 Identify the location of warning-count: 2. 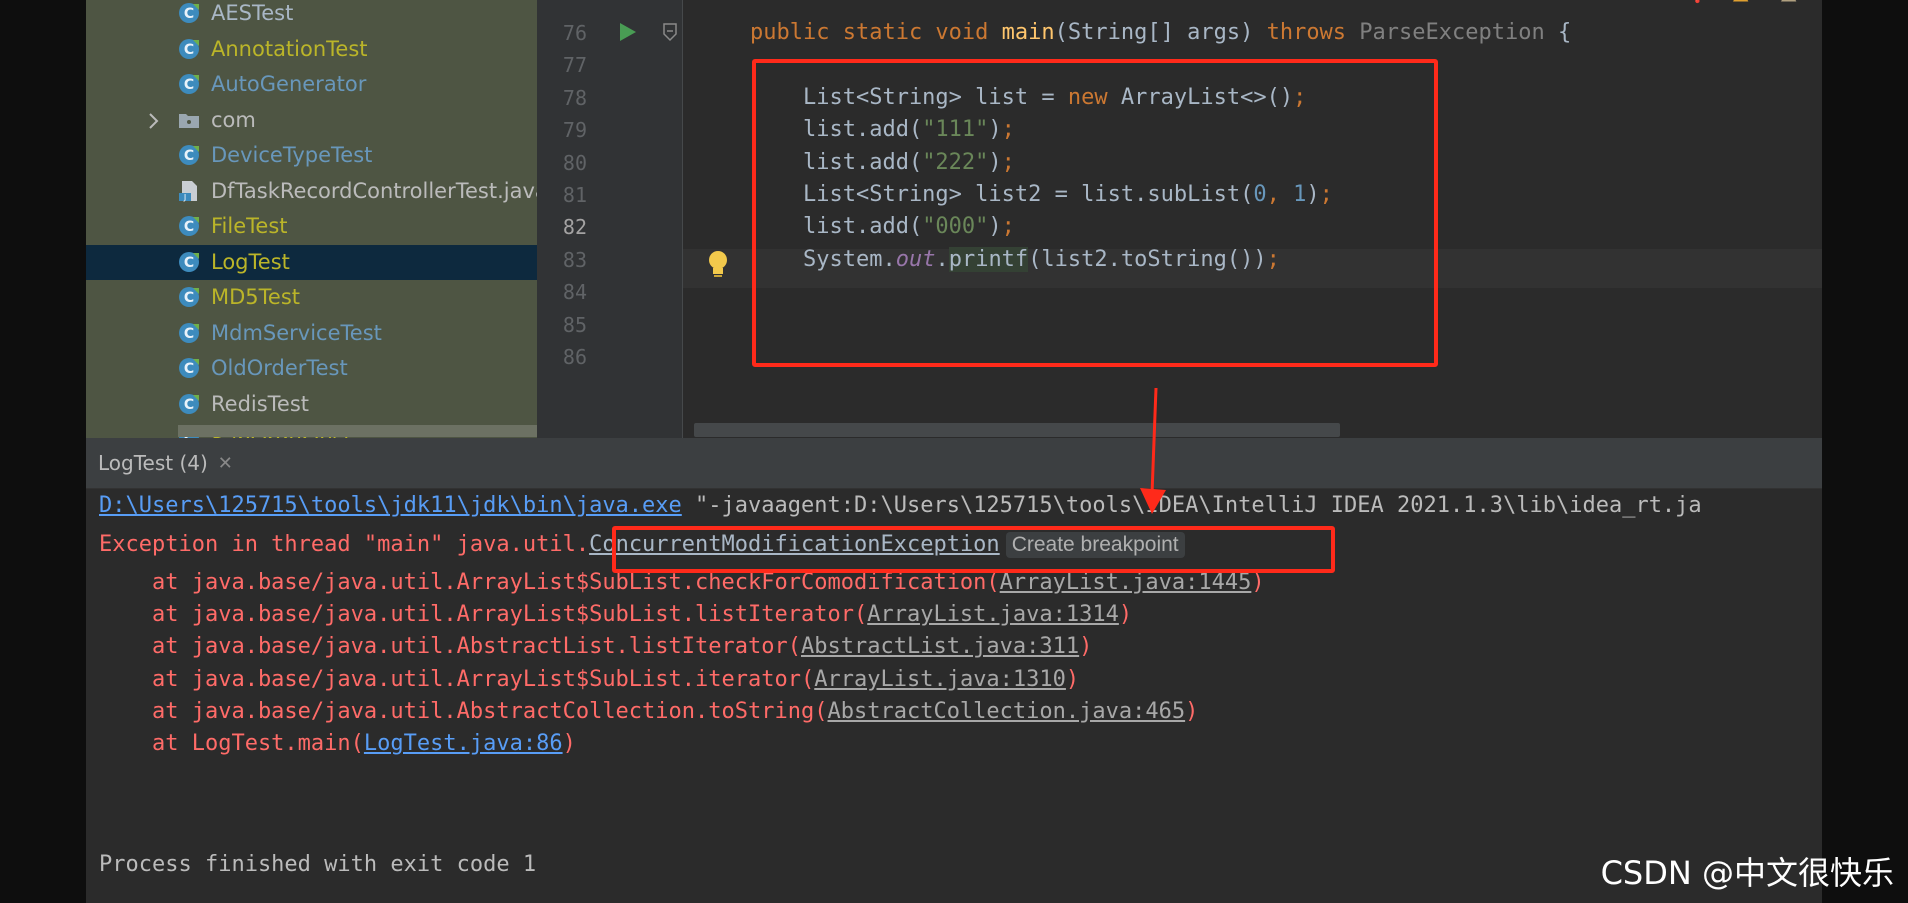
(1761, 2).